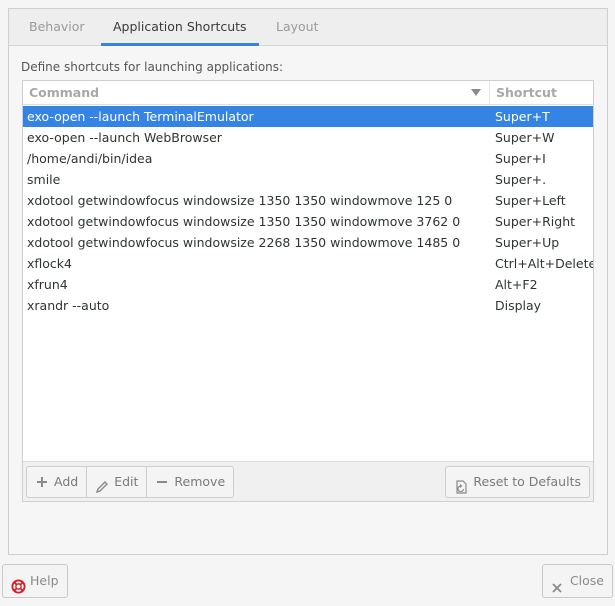 The height and width of the screenshot is (606, 615). Describe the element at coordinates (64, 92) in the screenshot. I see `column-command-label: Command` at that location.